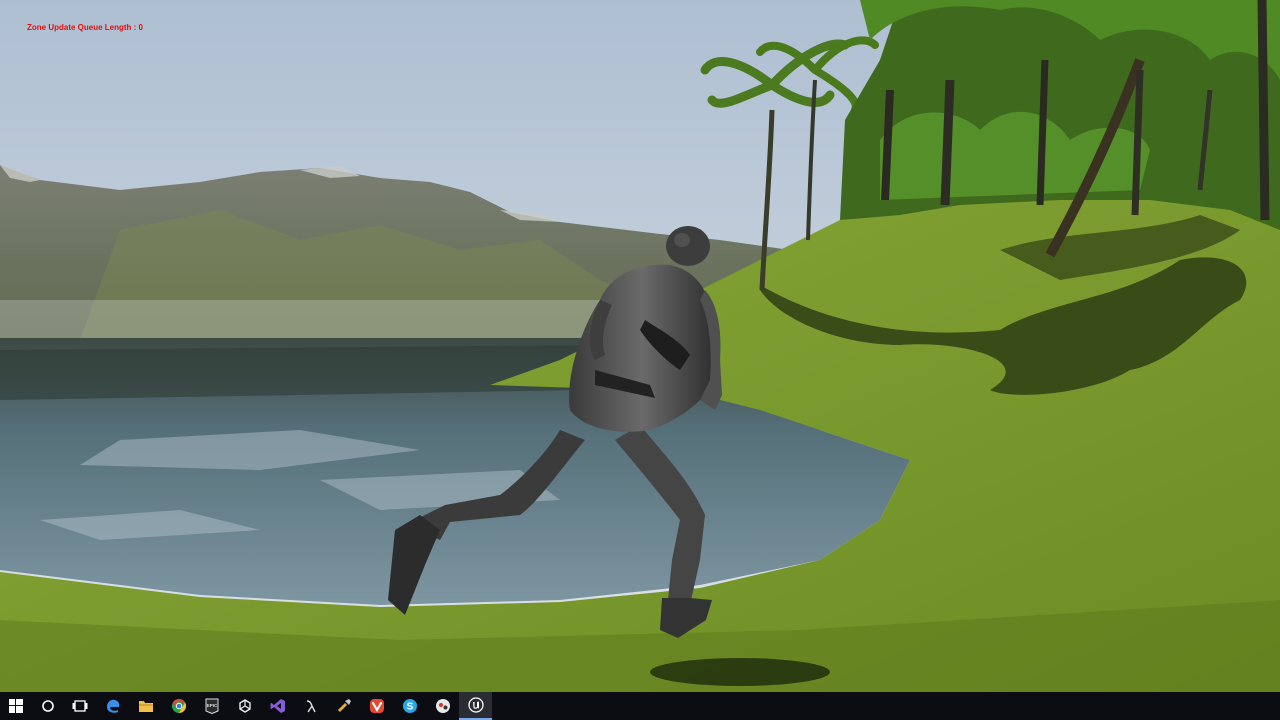 The width and height of the screenshot is (1280, 720). I want to click on epic-games-icon: EPIC, so click(212, 706).